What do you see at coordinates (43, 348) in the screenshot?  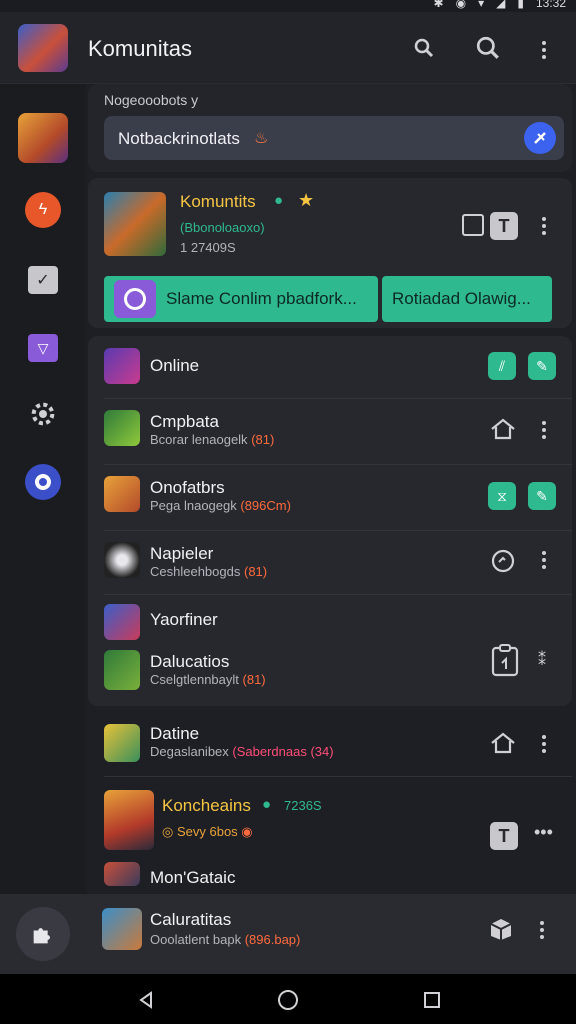 I see `rail-filter: ▽` at bounding box center [43, 348].